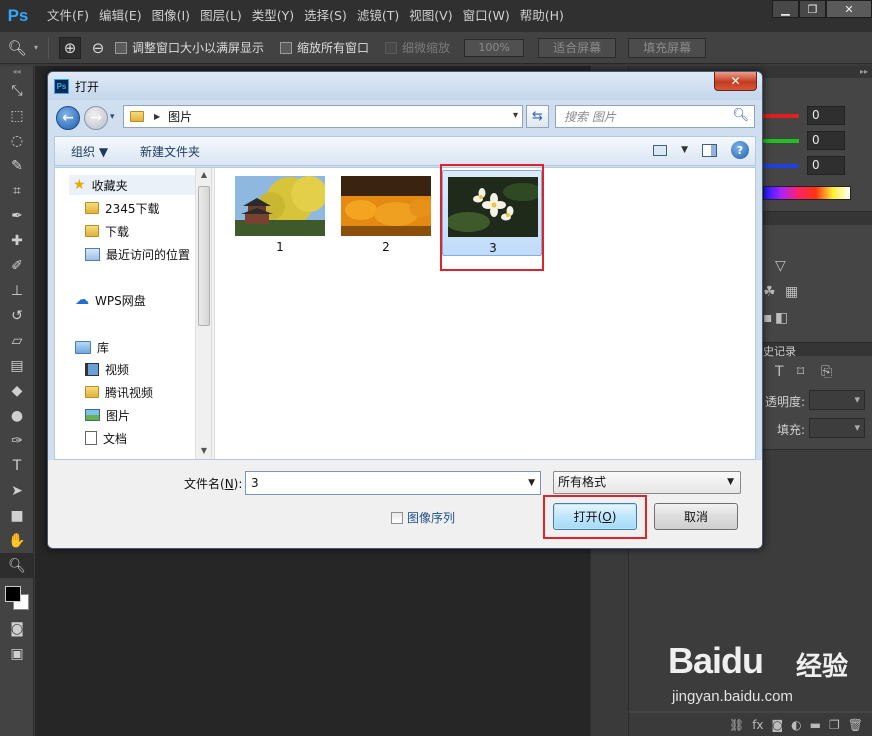 This screenshot has width=872, height=736. I want to click on address-dropdown-icon: ▾, so click(515, 115).